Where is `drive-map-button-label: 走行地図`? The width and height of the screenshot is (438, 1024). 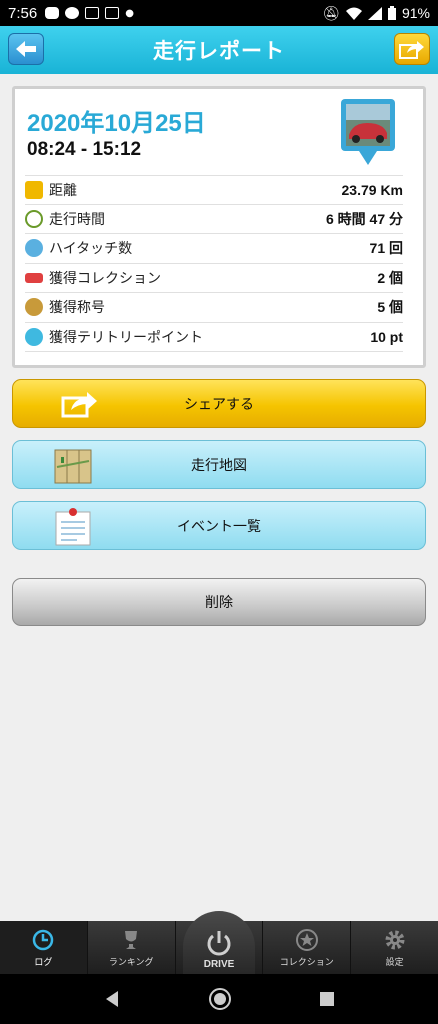 drive-map-button-label: 走行地図 is located at coordinates (219, 465).